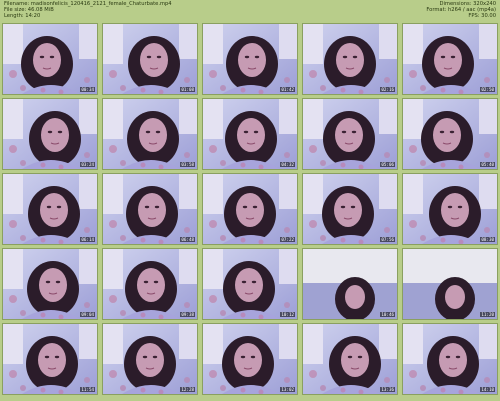 The image size is (500, 401). Describe the element at coordinates (287, 89) in the screenshot. I see `thumbnail-timestamp: 01:42` at that location.